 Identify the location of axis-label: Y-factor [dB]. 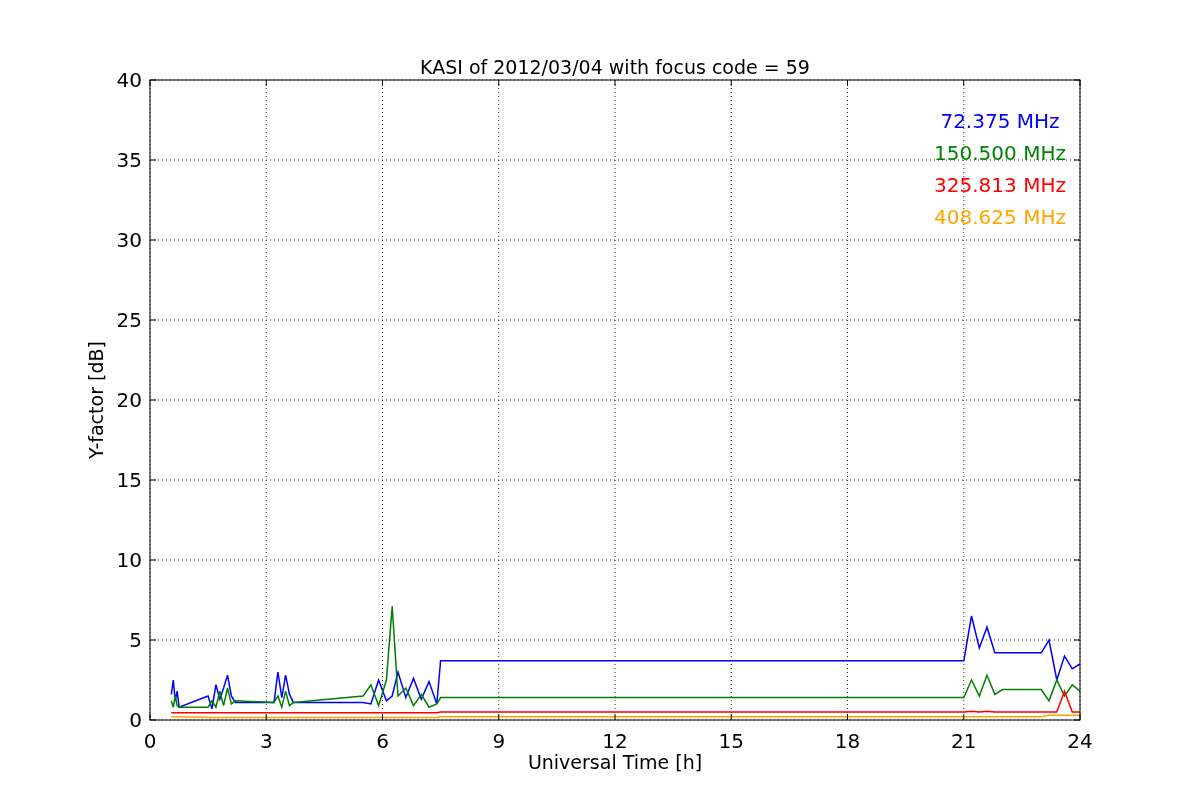
(96, 400).